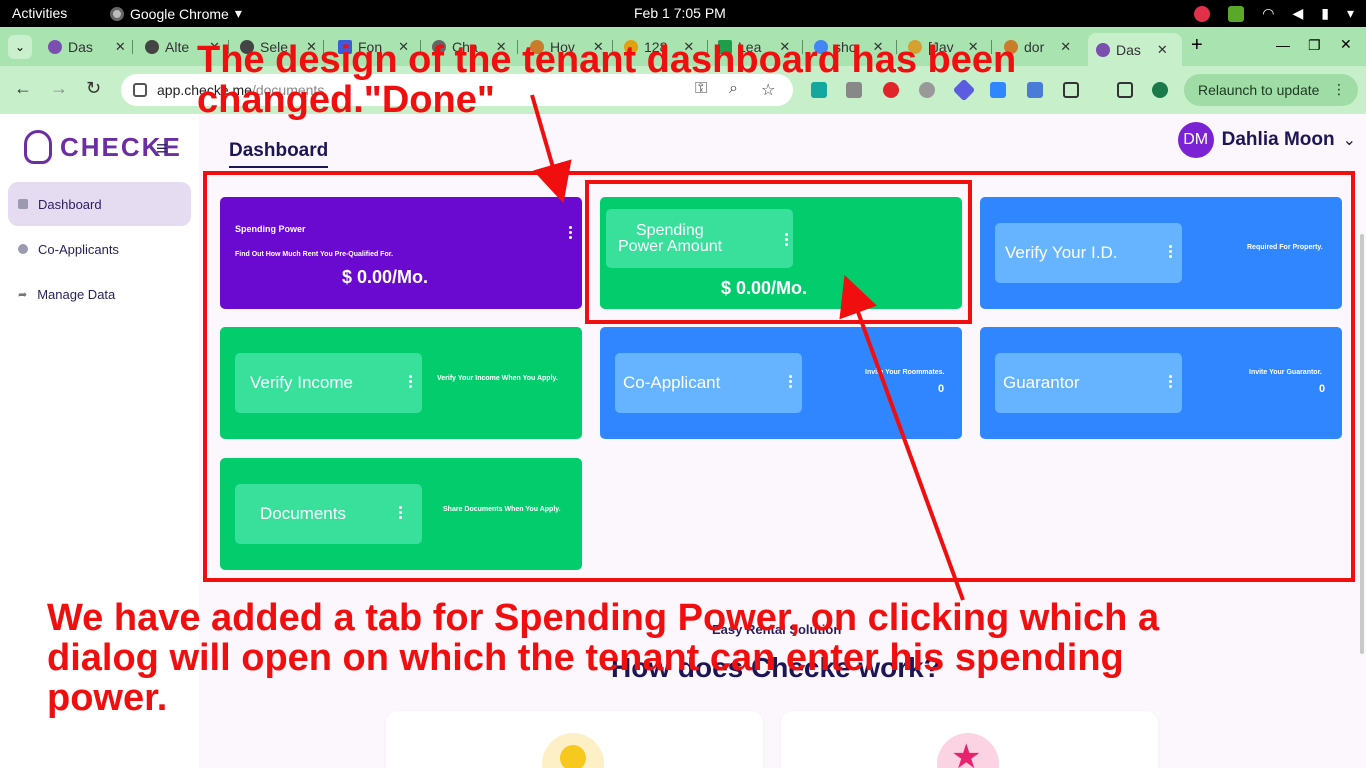  I want to click on sidebar-item-dashboard: Dashboard, so click(99, 204).